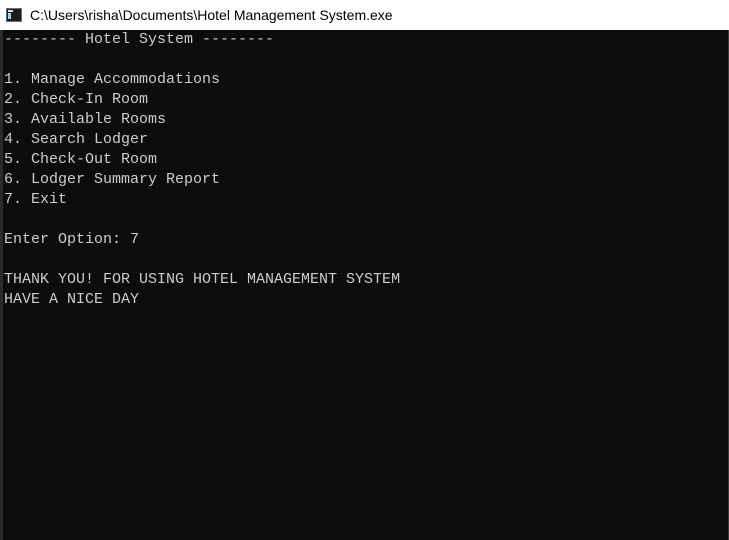 Image resolution: width=729 pixels, height=540 pixels. What do you see at coordinates (139, 39) in the screenshot?
I see `console-header-line: -------- Hotel System --------` at bounding box center [139, 39].